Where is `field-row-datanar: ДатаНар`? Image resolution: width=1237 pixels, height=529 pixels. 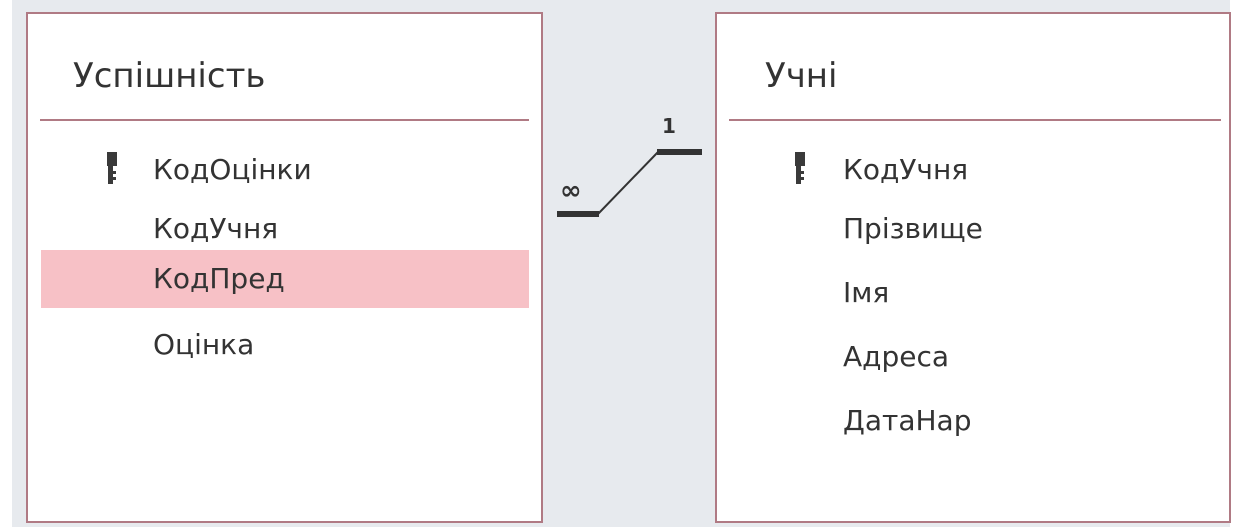 field-row-datanar: ДатаНар is located at coordinates (974, 421).